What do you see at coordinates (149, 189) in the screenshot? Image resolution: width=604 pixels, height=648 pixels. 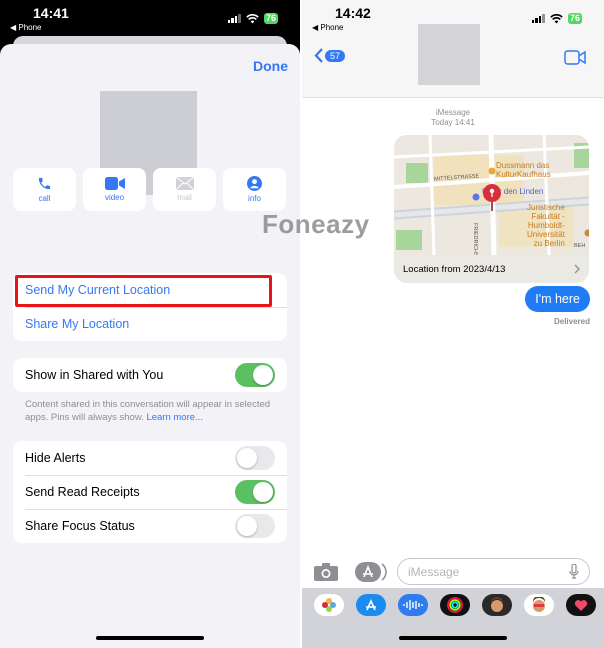 I see `contact-actions: call video mail info` at bounding box center [149, 189].